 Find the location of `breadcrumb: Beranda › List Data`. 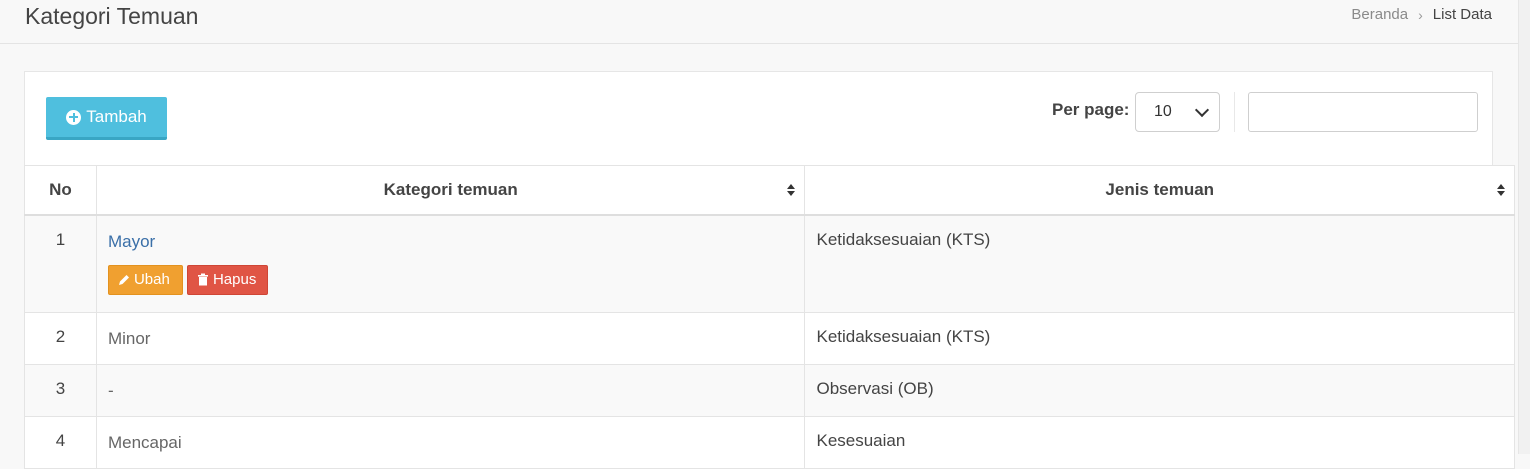

breadcrumb: Beranda › List Data is located at coordinates (1421, 14).